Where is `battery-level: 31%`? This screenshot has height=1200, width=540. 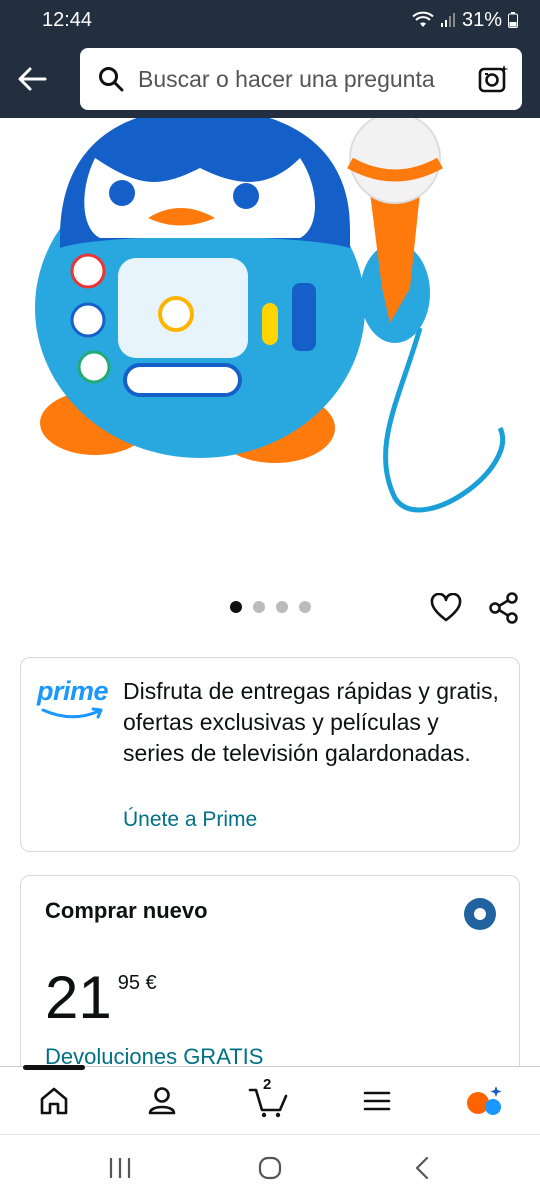 battery-level: 31% is located at coordinates (481, 19).